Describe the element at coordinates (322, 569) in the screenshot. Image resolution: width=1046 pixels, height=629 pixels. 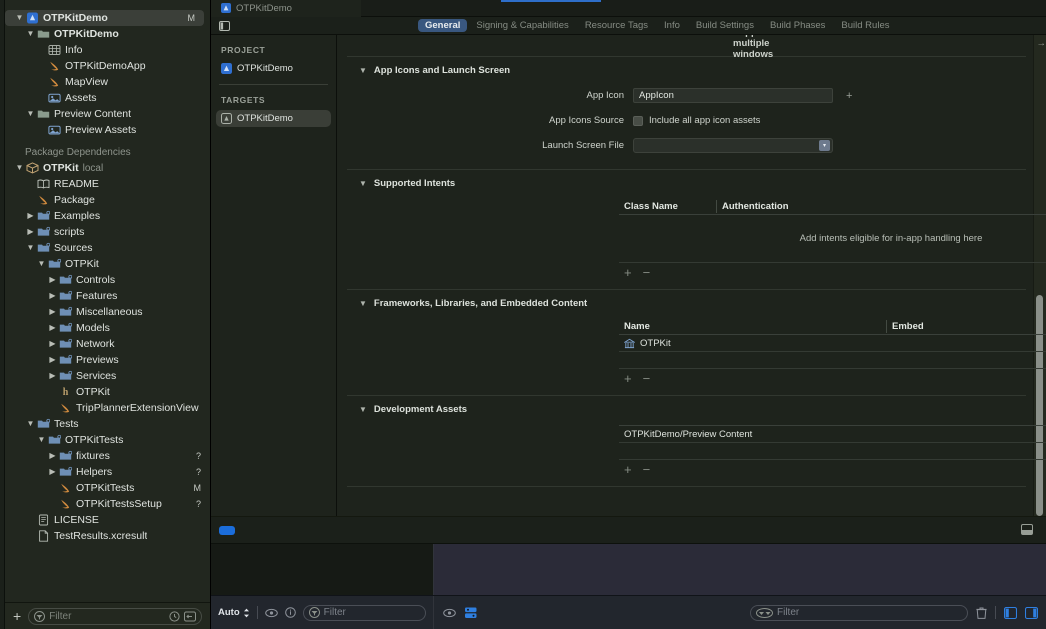
I see `debug-variables-view` at that location.